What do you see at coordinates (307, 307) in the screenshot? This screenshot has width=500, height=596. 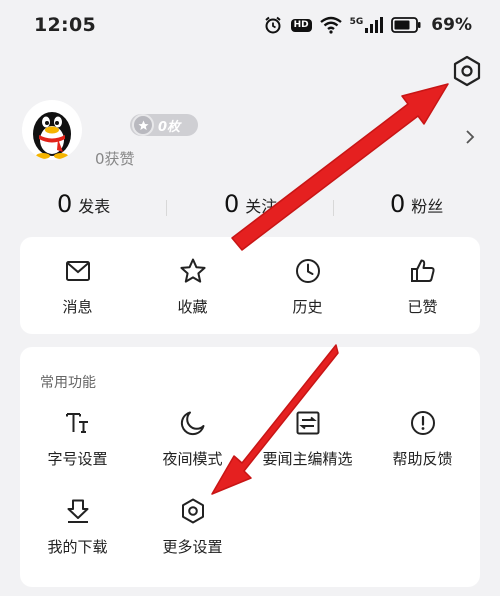 I see `quick-action-label: 历史` at bounding box center [307, 307].